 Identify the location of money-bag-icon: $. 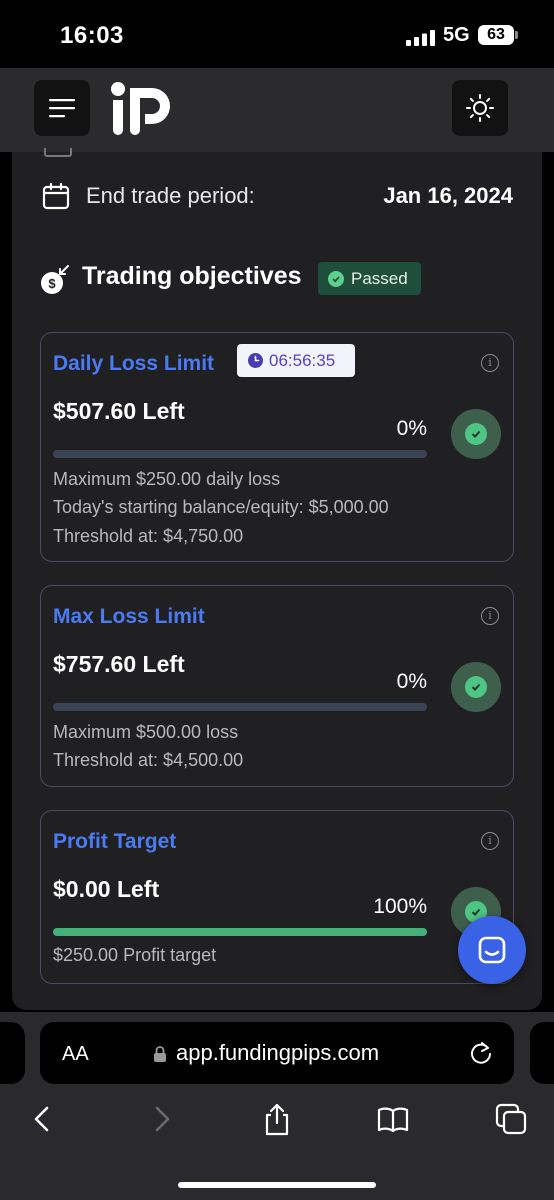
(55, 279).